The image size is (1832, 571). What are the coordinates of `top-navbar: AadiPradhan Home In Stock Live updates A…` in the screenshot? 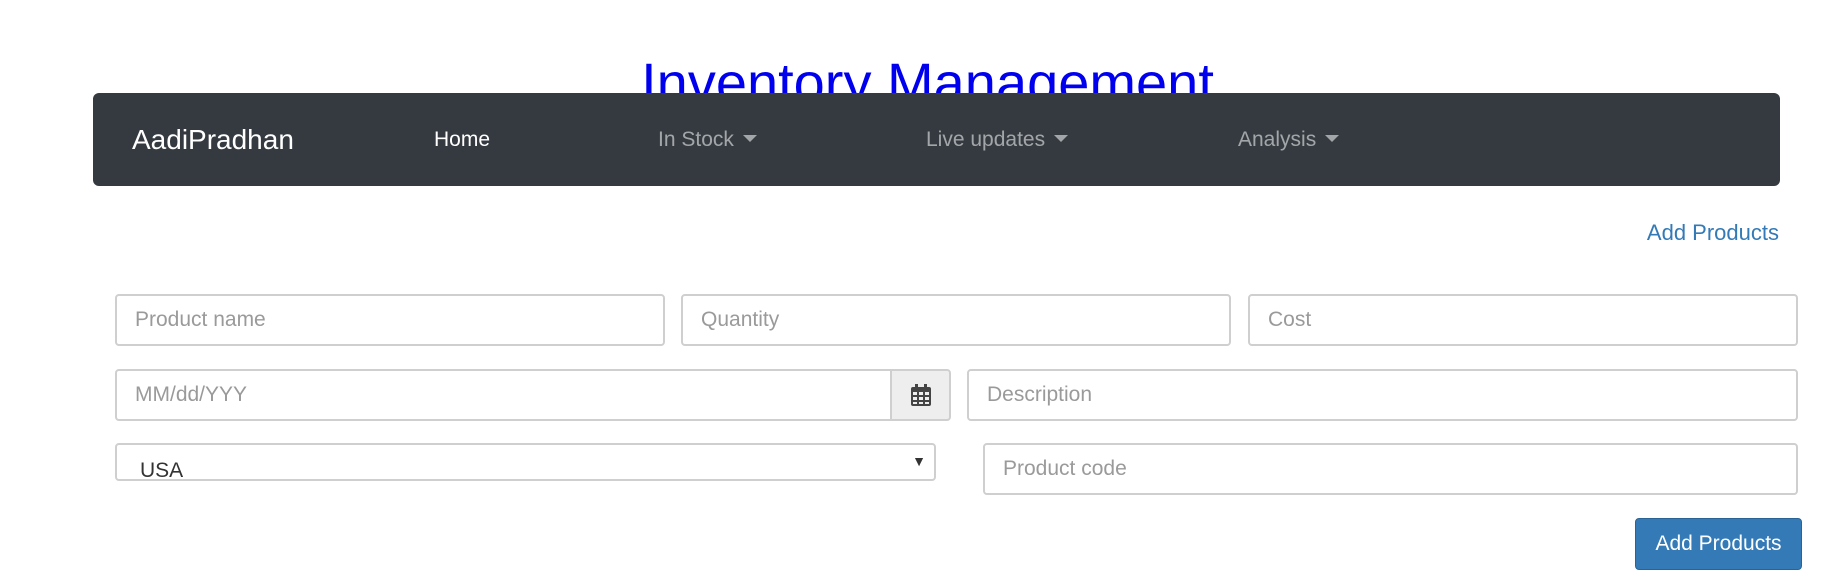 It's located at (936, 139).